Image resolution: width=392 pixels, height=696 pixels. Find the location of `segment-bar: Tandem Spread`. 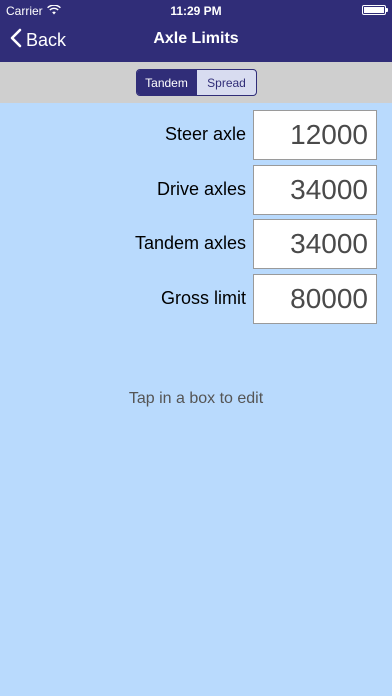

segment-bar: Tandem Spread is located at coordinates (196, 82).